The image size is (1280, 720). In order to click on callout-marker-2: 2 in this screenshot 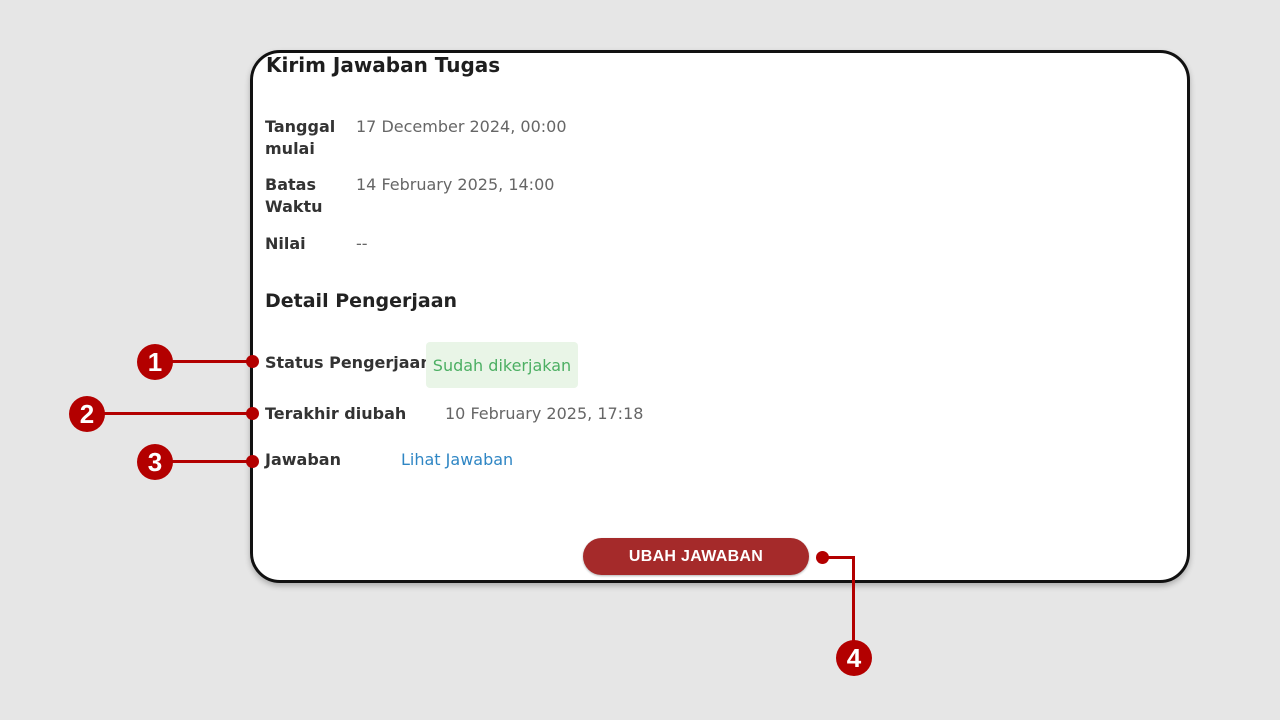, I will do `click(87, 414)`.